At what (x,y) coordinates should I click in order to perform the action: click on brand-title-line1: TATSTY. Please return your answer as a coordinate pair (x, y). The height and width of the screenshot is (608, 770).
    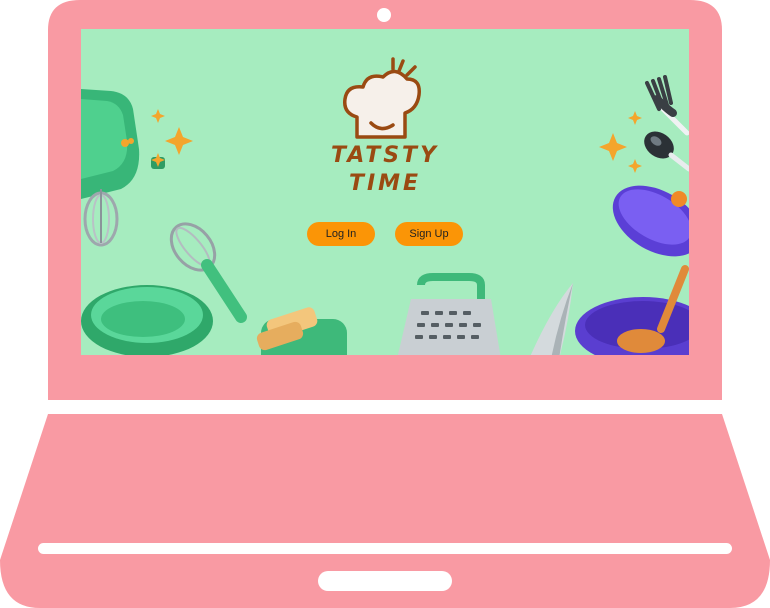
    Looking at the image, I should click on (384, 155).